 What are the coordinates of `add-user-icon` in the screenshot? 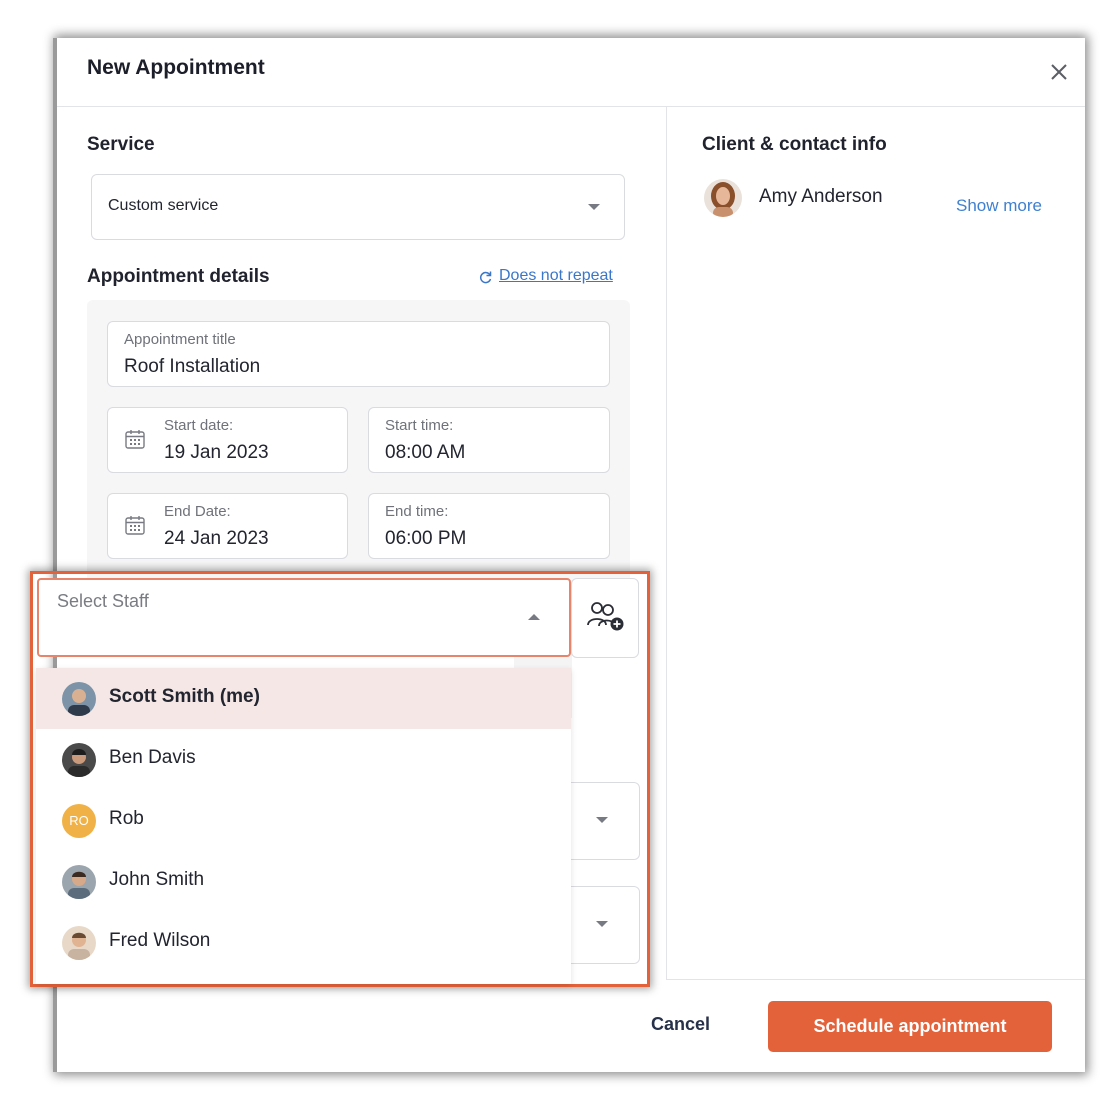 It's located at (605, 616).